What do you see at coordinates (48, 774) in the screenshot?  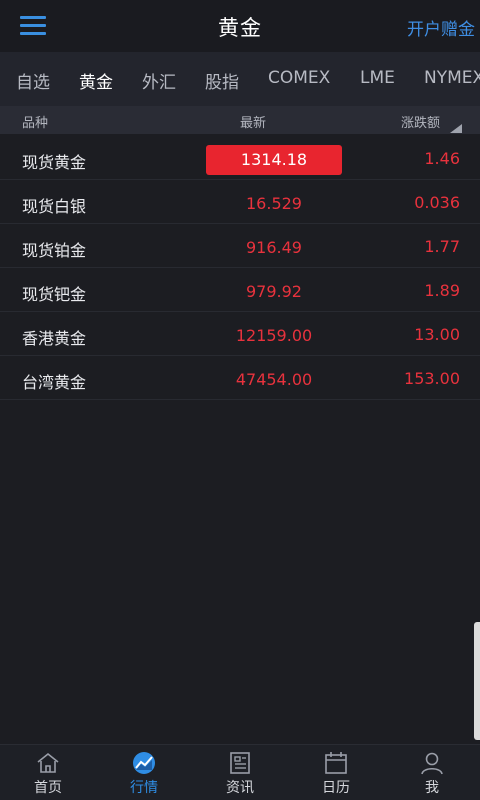 I see `nav-home: 首页` at bounding box center [48, 774].